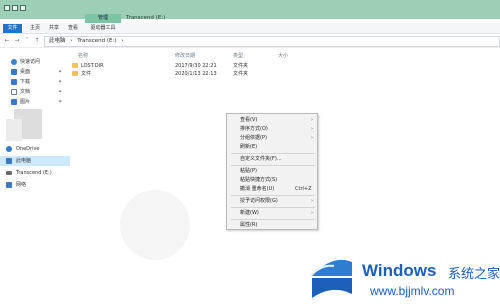 This screenshot has height=304, width=500. What do you see at coordinates (28, 149) in the screenshot?
I see `sidebar-item-label: OneDrive` at bounding box center [28, 149].